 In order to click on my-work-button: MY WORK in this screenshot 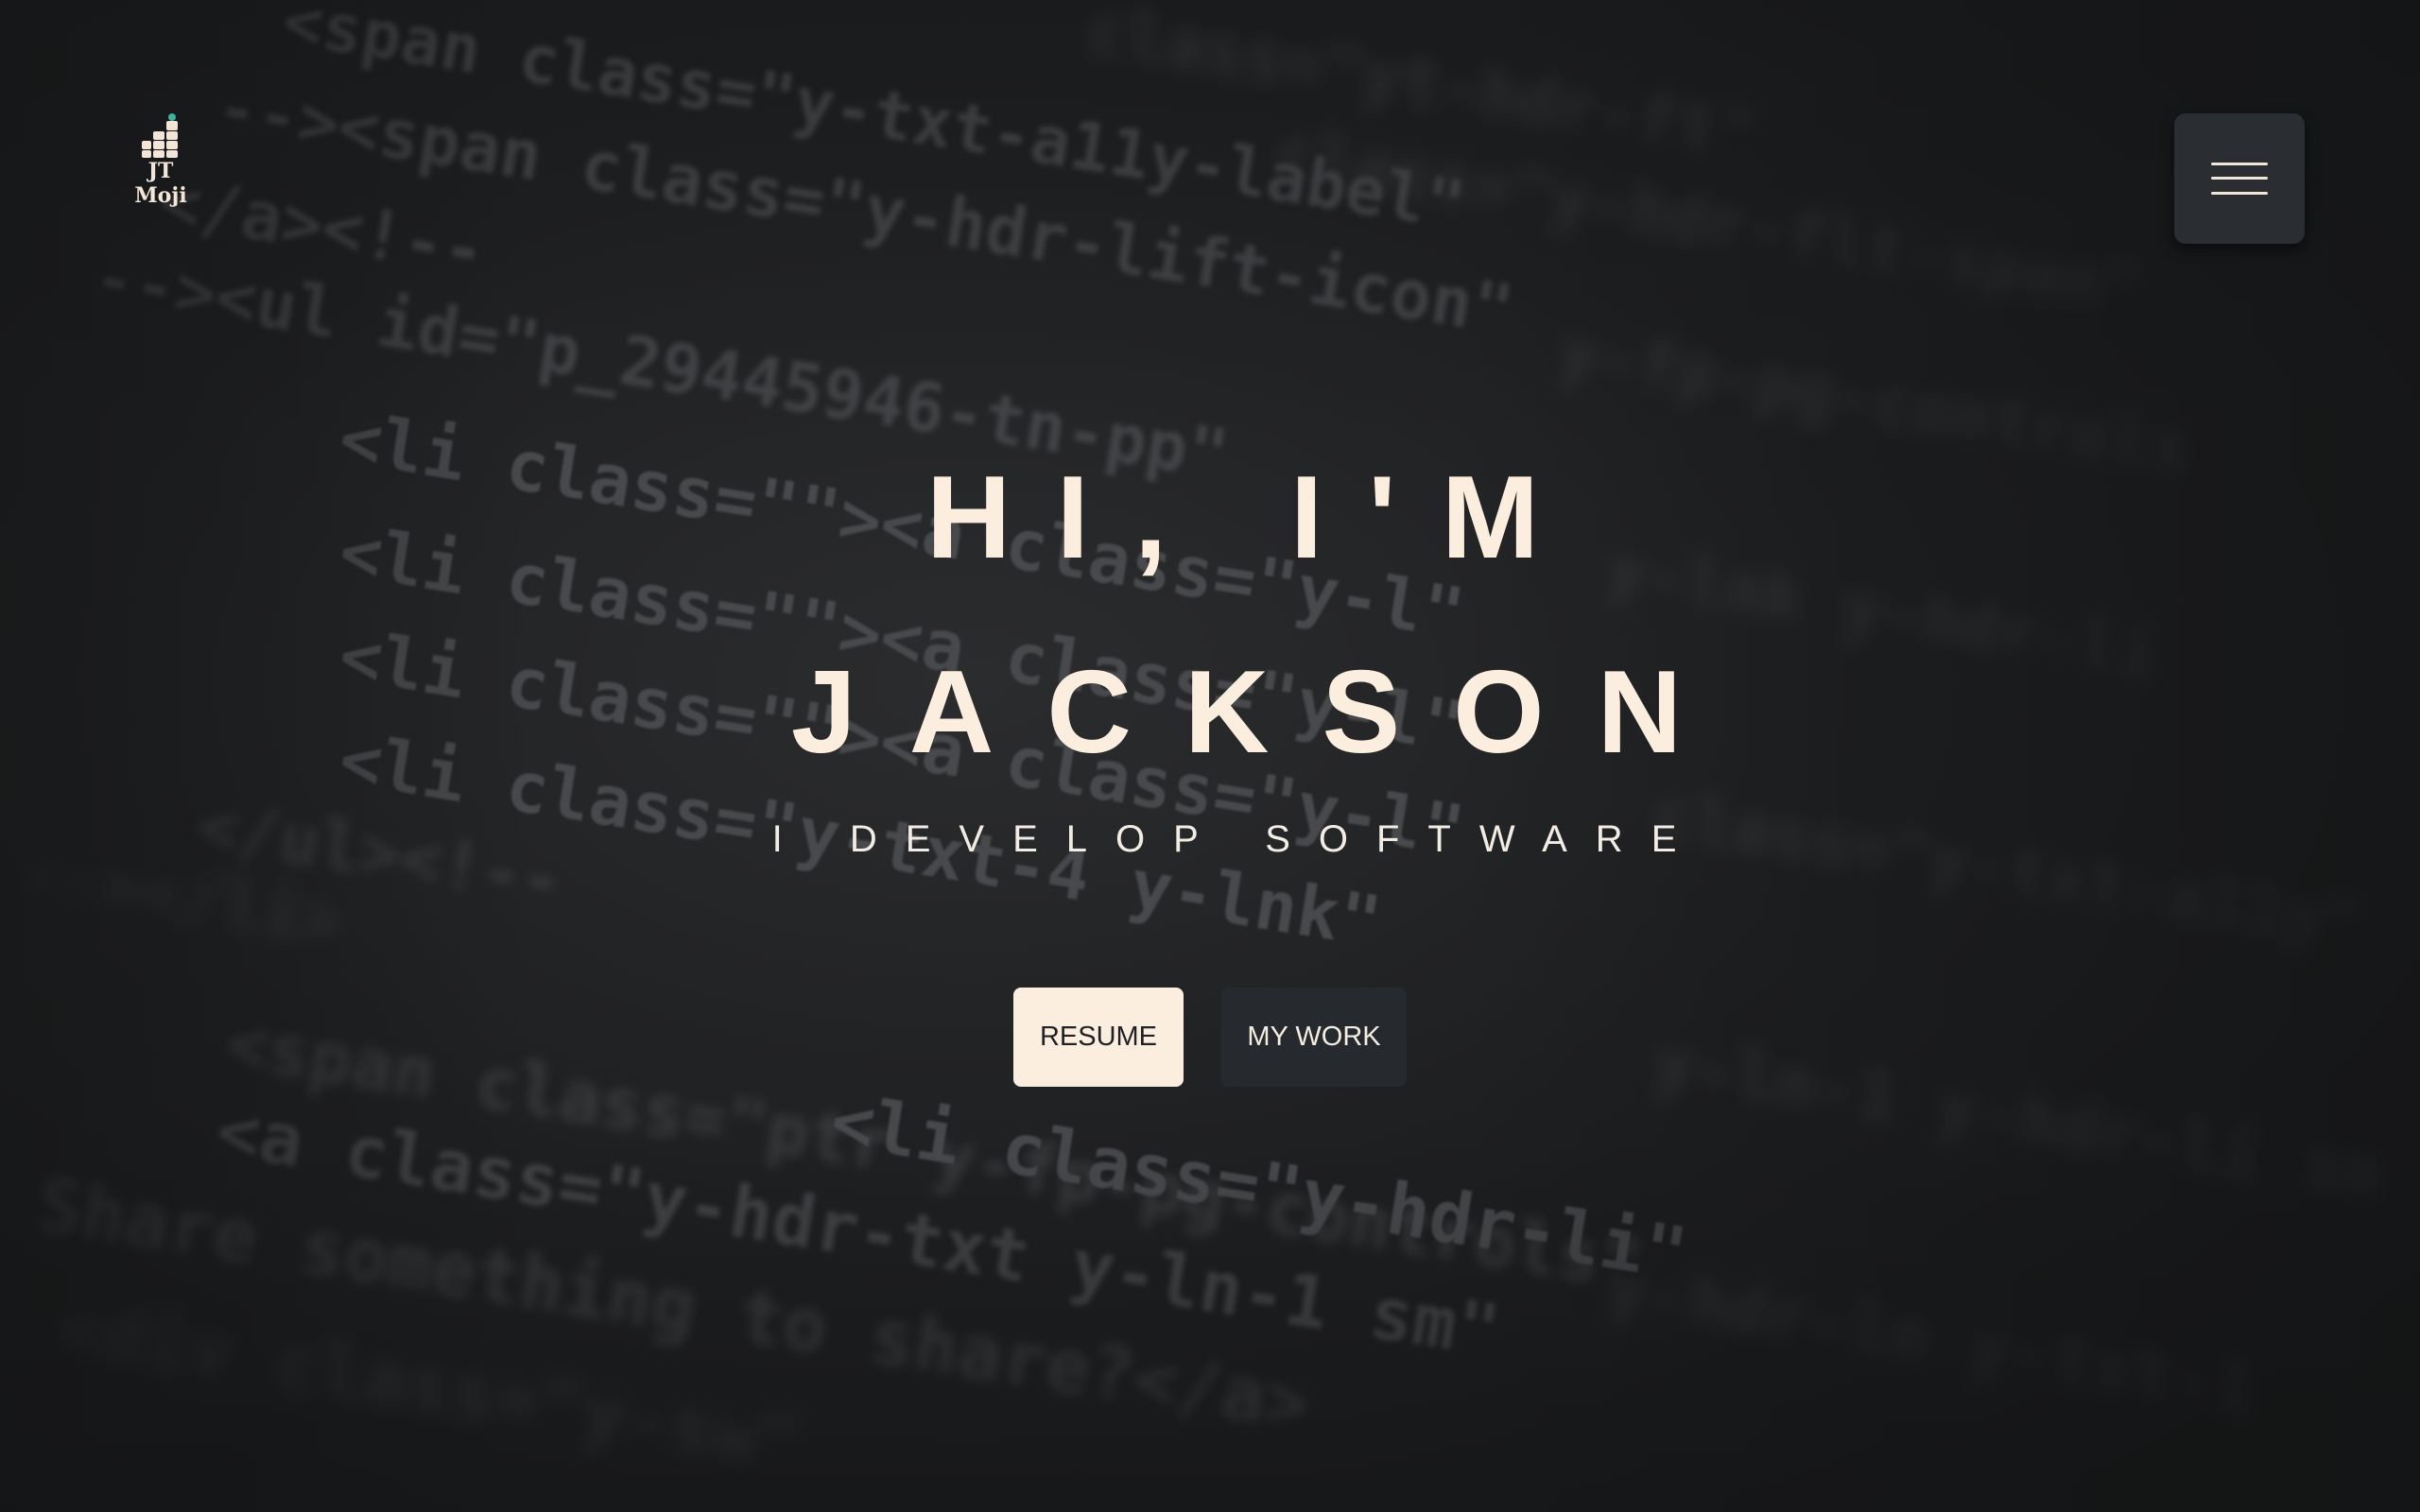, I will do `click(1314, 1037)`.